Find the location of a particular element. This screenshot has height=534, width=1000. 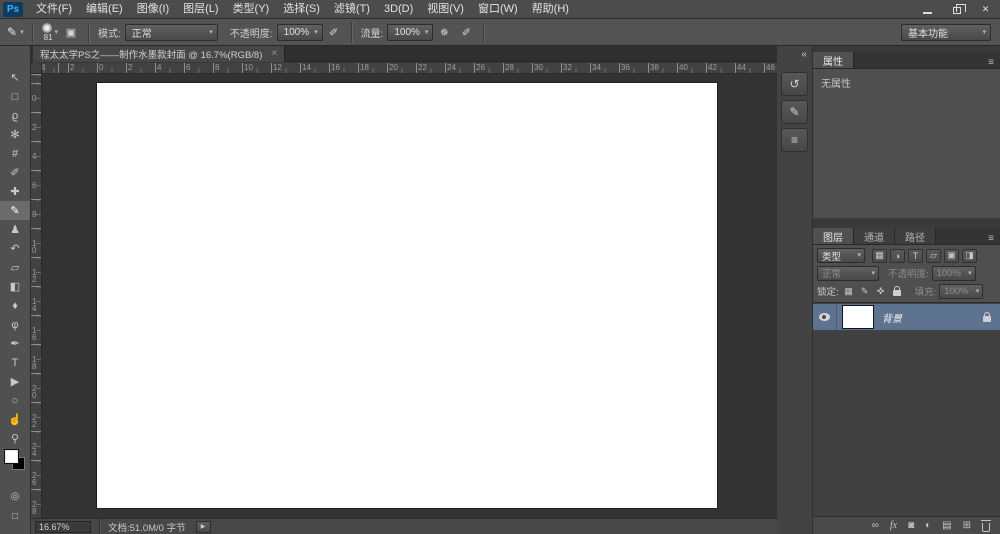

lasso-tool: ϱ is located at coordinates (15, 115).